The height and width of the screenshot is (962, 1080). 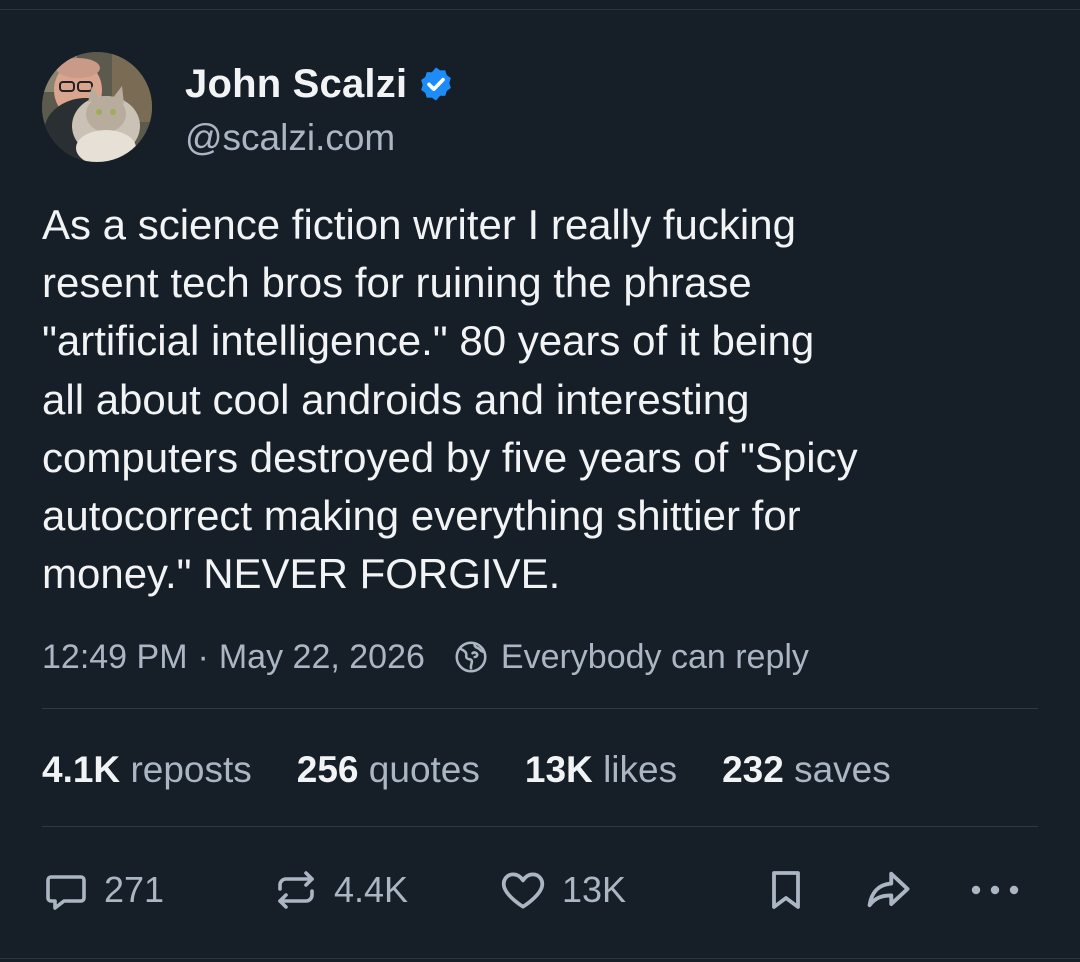 I want to click on stat-saves: 232 saves, so click(x=806, y=770).